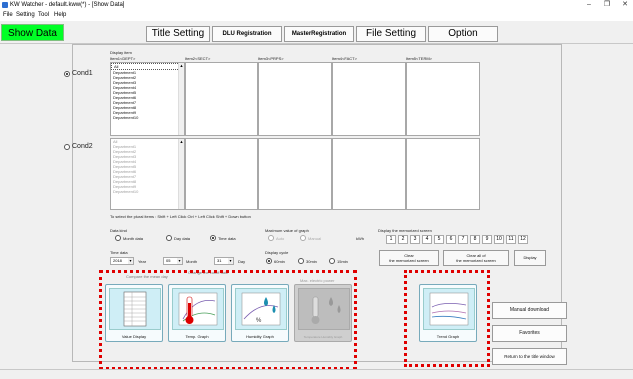 This screenshot has height=379, width=633. Describe the element at coordinates (280, 238) in the screenshot. I see `auto-label: Auto` at that location.